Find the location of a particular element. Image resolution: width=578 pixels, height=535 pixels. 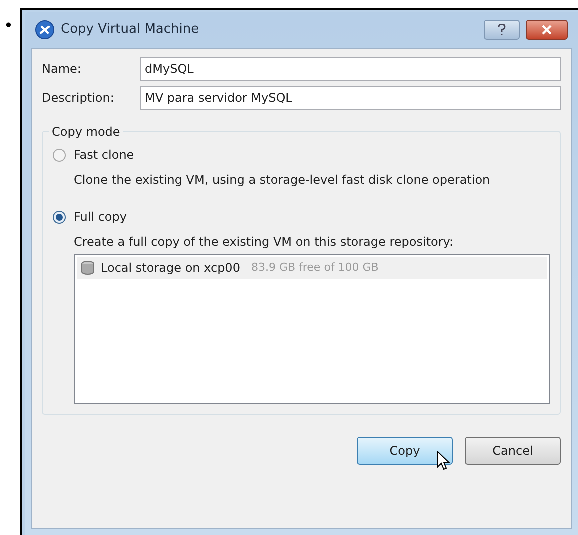

text-field: dMySQL is located at coordinates (350, 69).